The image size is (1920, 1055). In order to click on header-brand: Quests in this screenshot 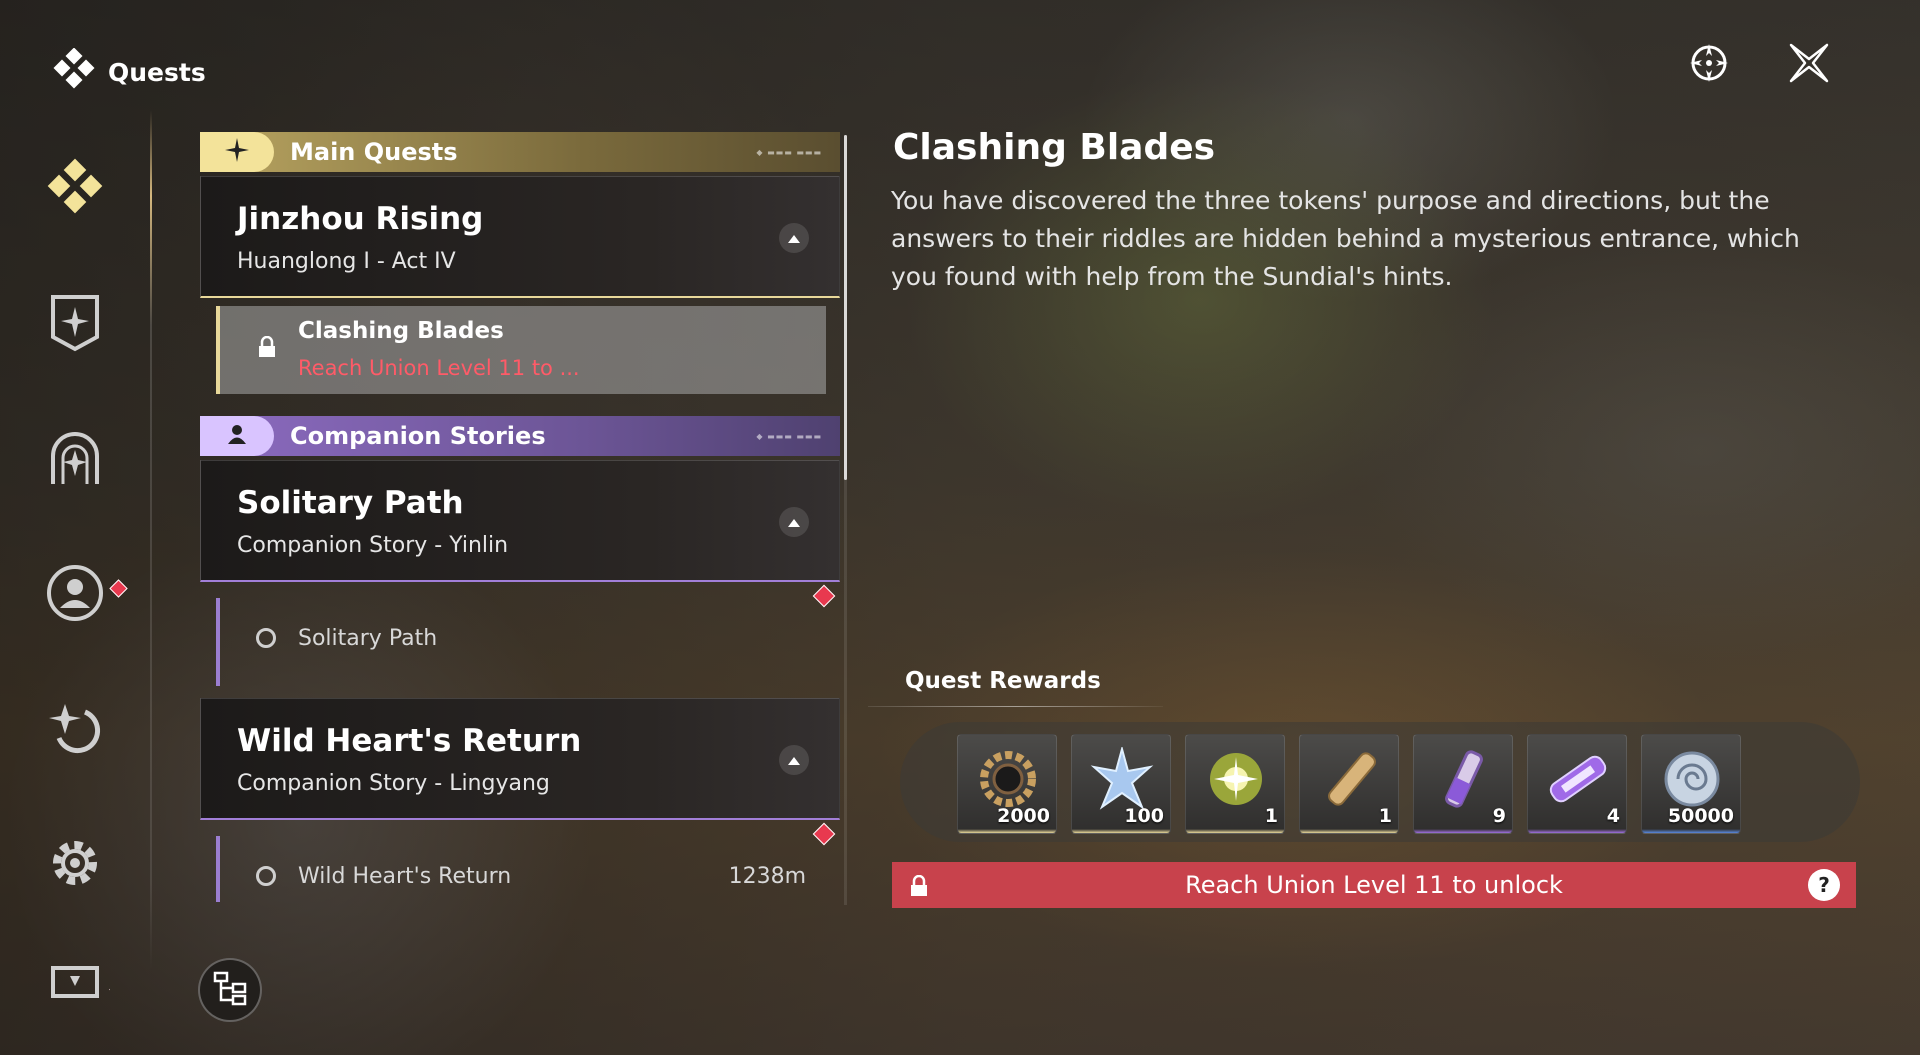, I will do `click(129, 71)`.